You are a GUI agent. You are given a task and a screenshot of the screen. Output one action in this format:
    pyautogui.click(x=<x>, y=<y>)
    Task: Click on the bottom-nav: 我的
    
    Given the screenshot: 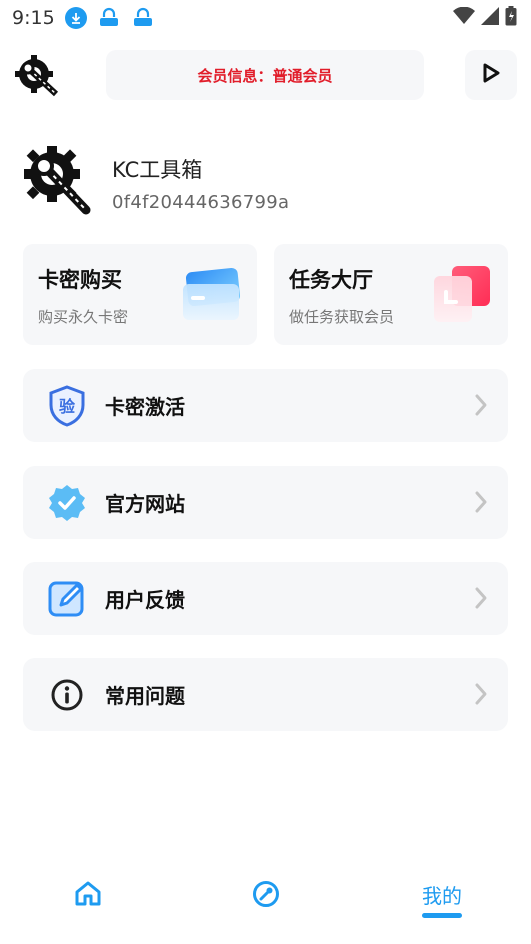 What is the action you would take?
    pyautogui.click(x=265, y=900)
    